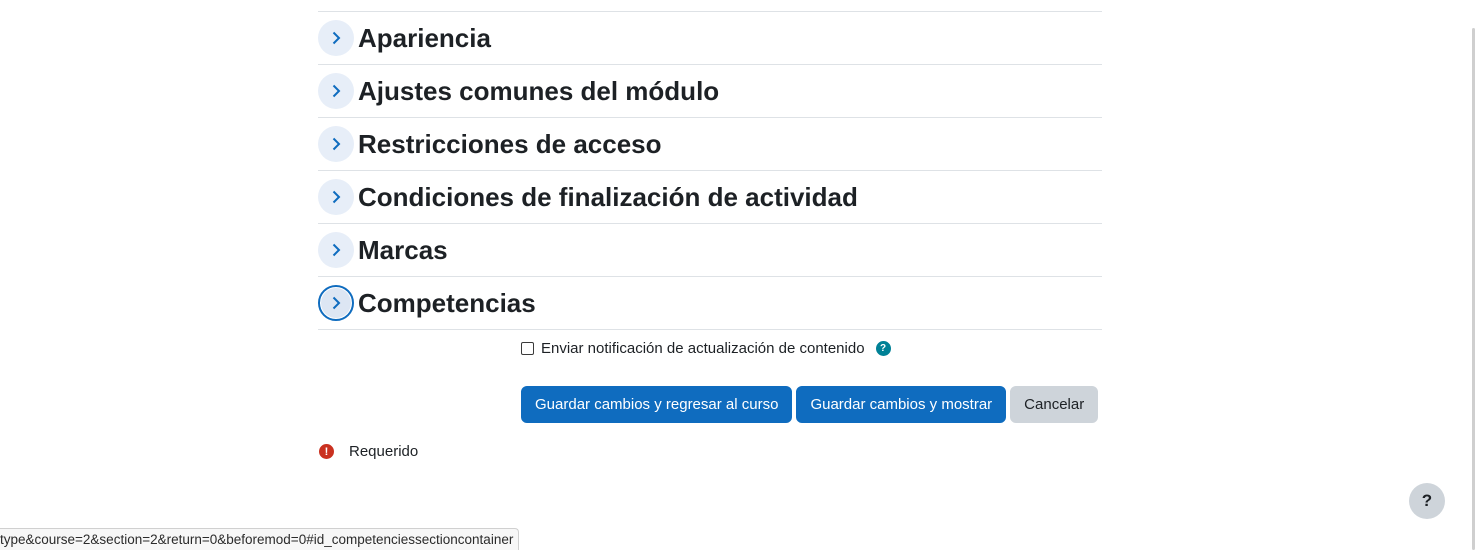 The width and height of the screenshot is (1477, 550). I want to click on save-return-button: Guardar cambios y regresar al curso, so click(657, 404).